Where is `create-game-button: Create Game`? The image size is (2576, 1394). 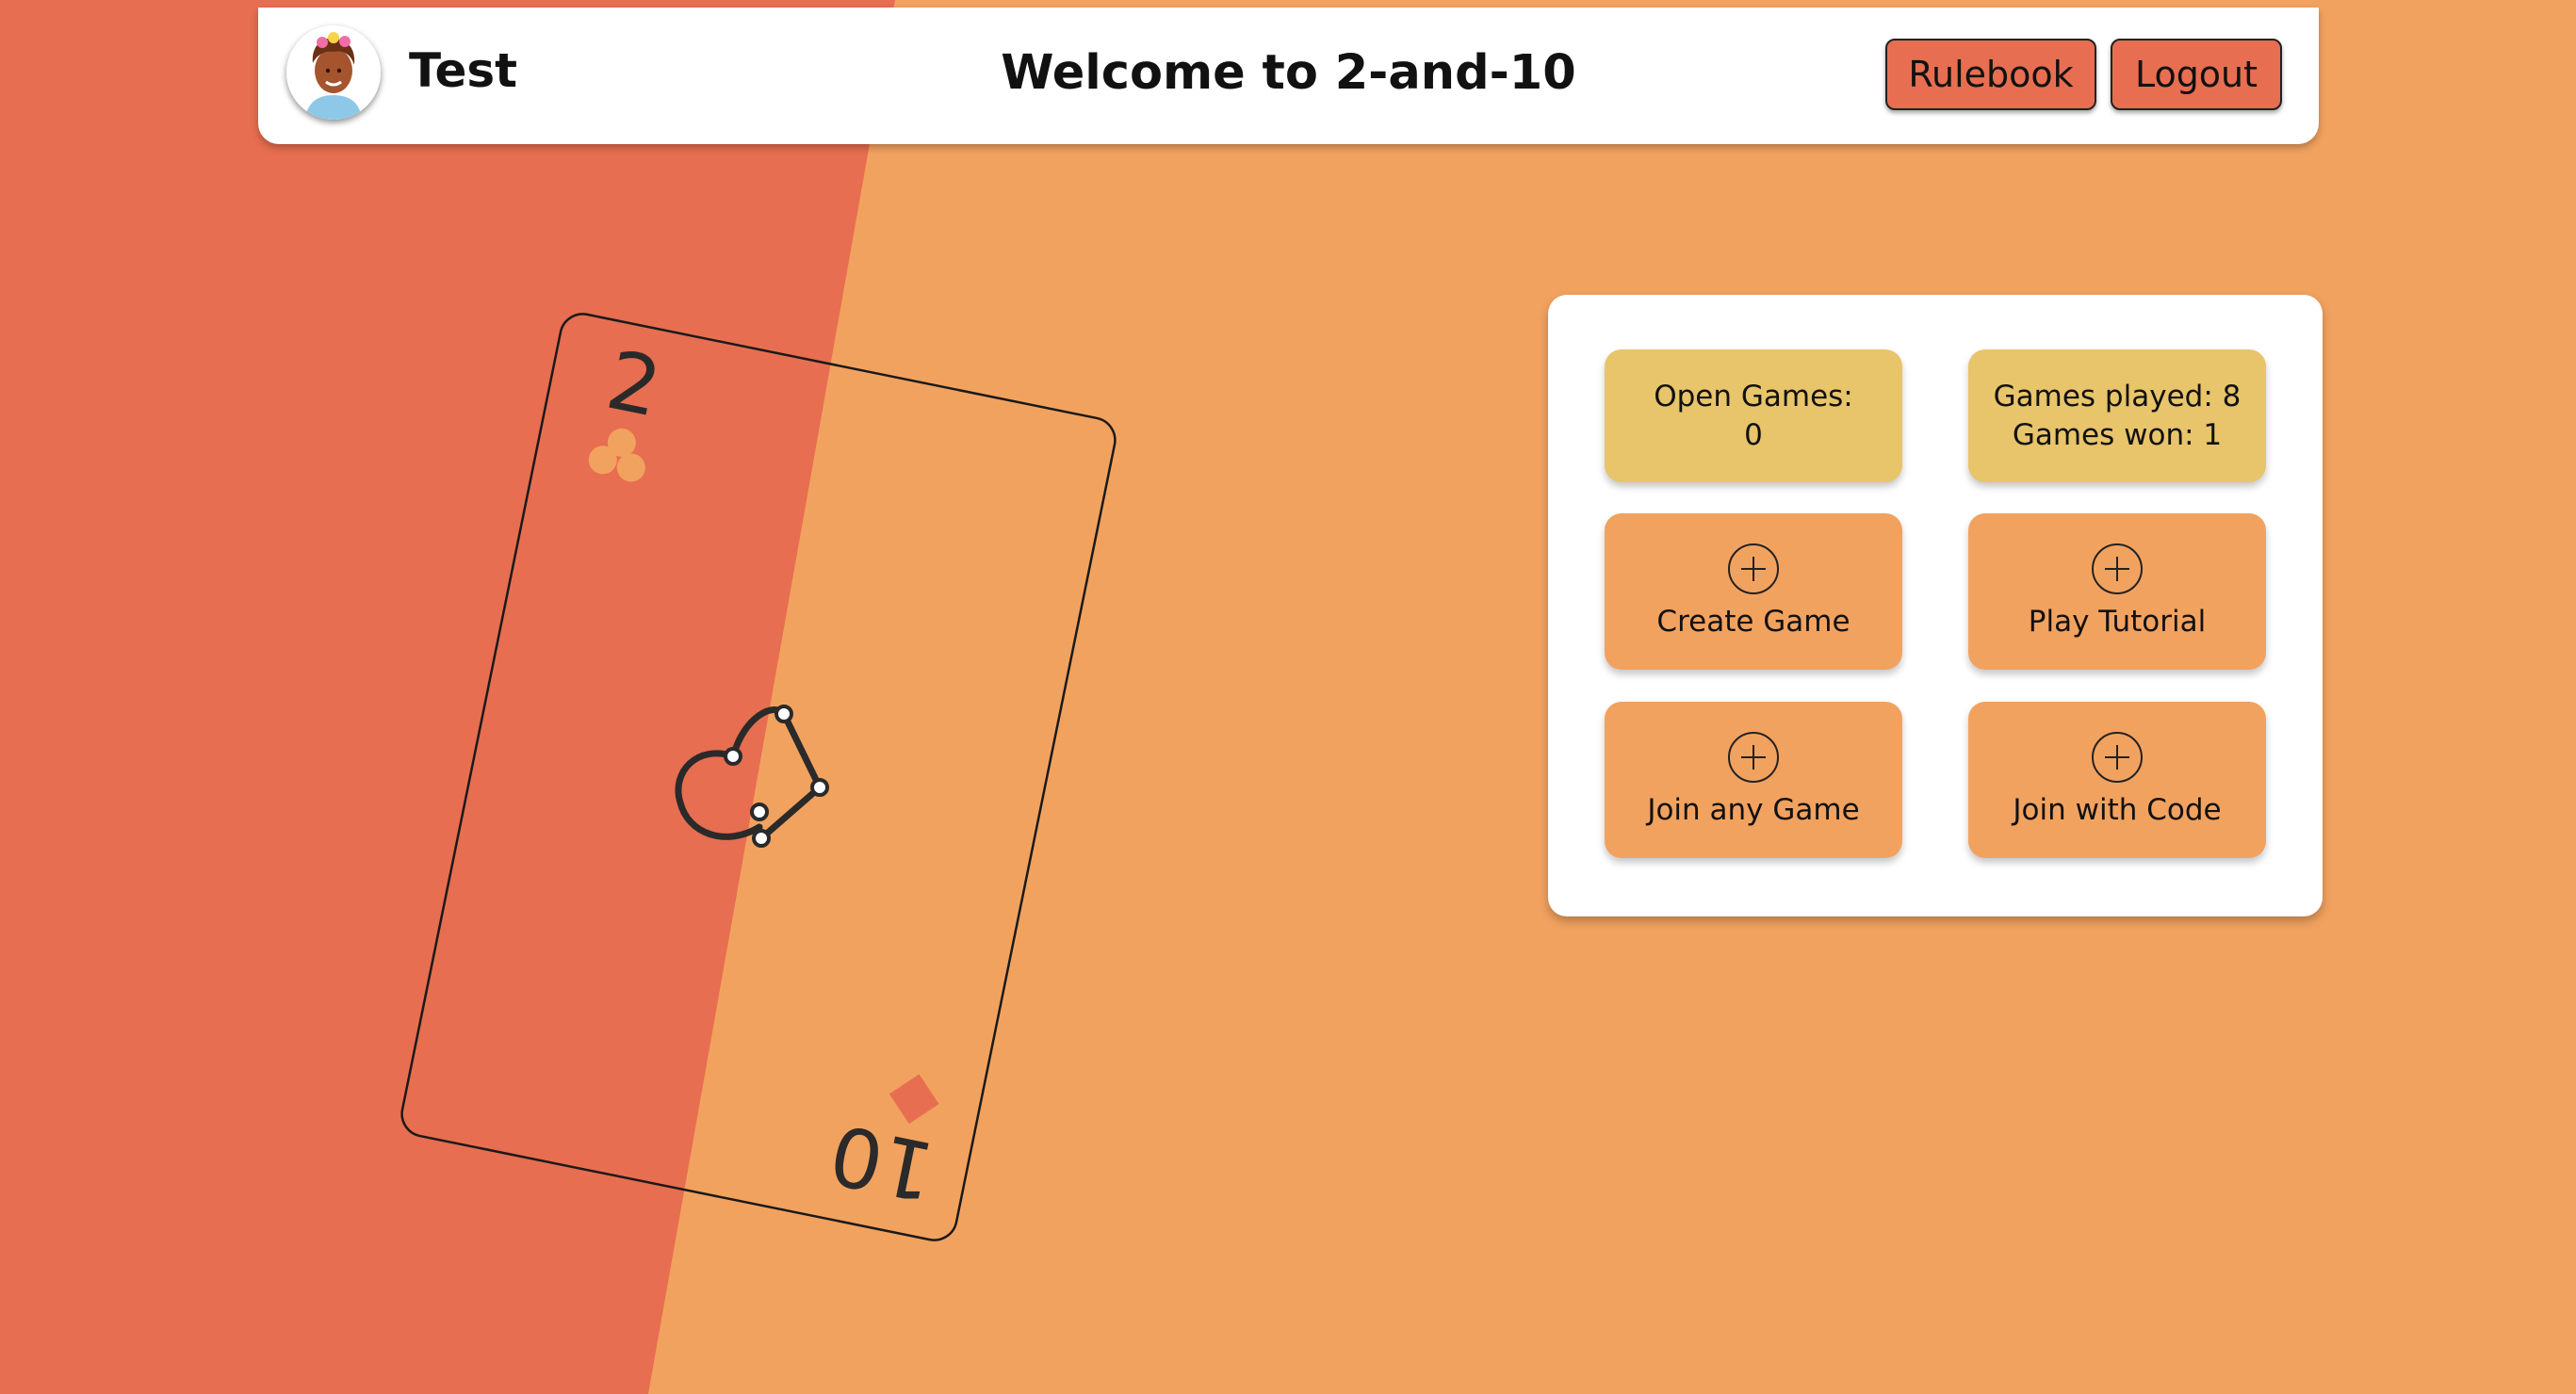 create-game-button: Create Game is located at coordinates (1753, 591).